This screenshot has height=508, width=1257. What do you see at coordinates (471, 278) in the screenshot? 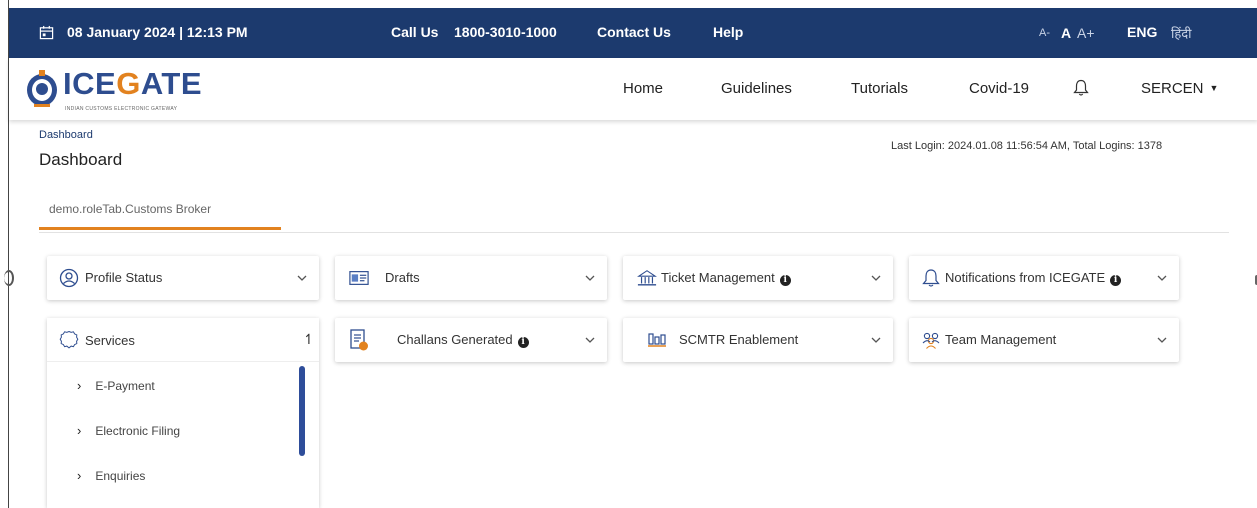
I see `card-drafts: Drafts` at bounding box center [471, 278].